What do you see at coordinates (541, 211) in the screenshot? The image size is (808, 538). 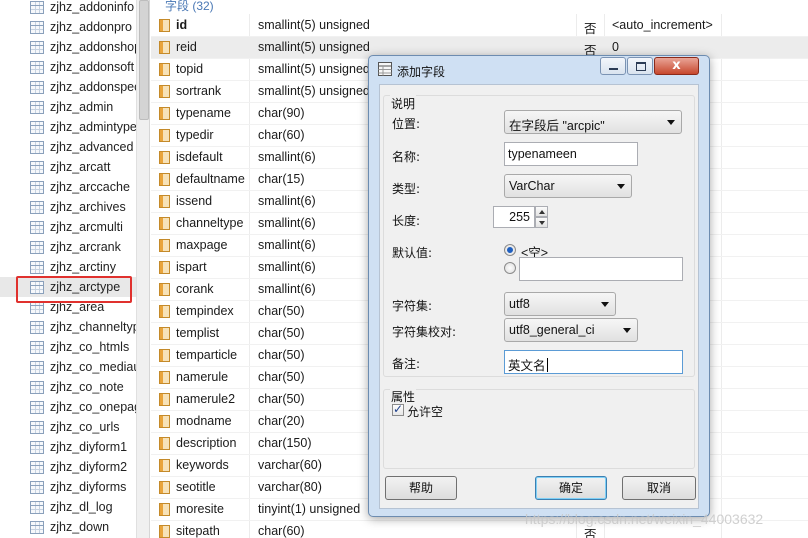 I see `spin-up-button` at bounding box center [541, 211].